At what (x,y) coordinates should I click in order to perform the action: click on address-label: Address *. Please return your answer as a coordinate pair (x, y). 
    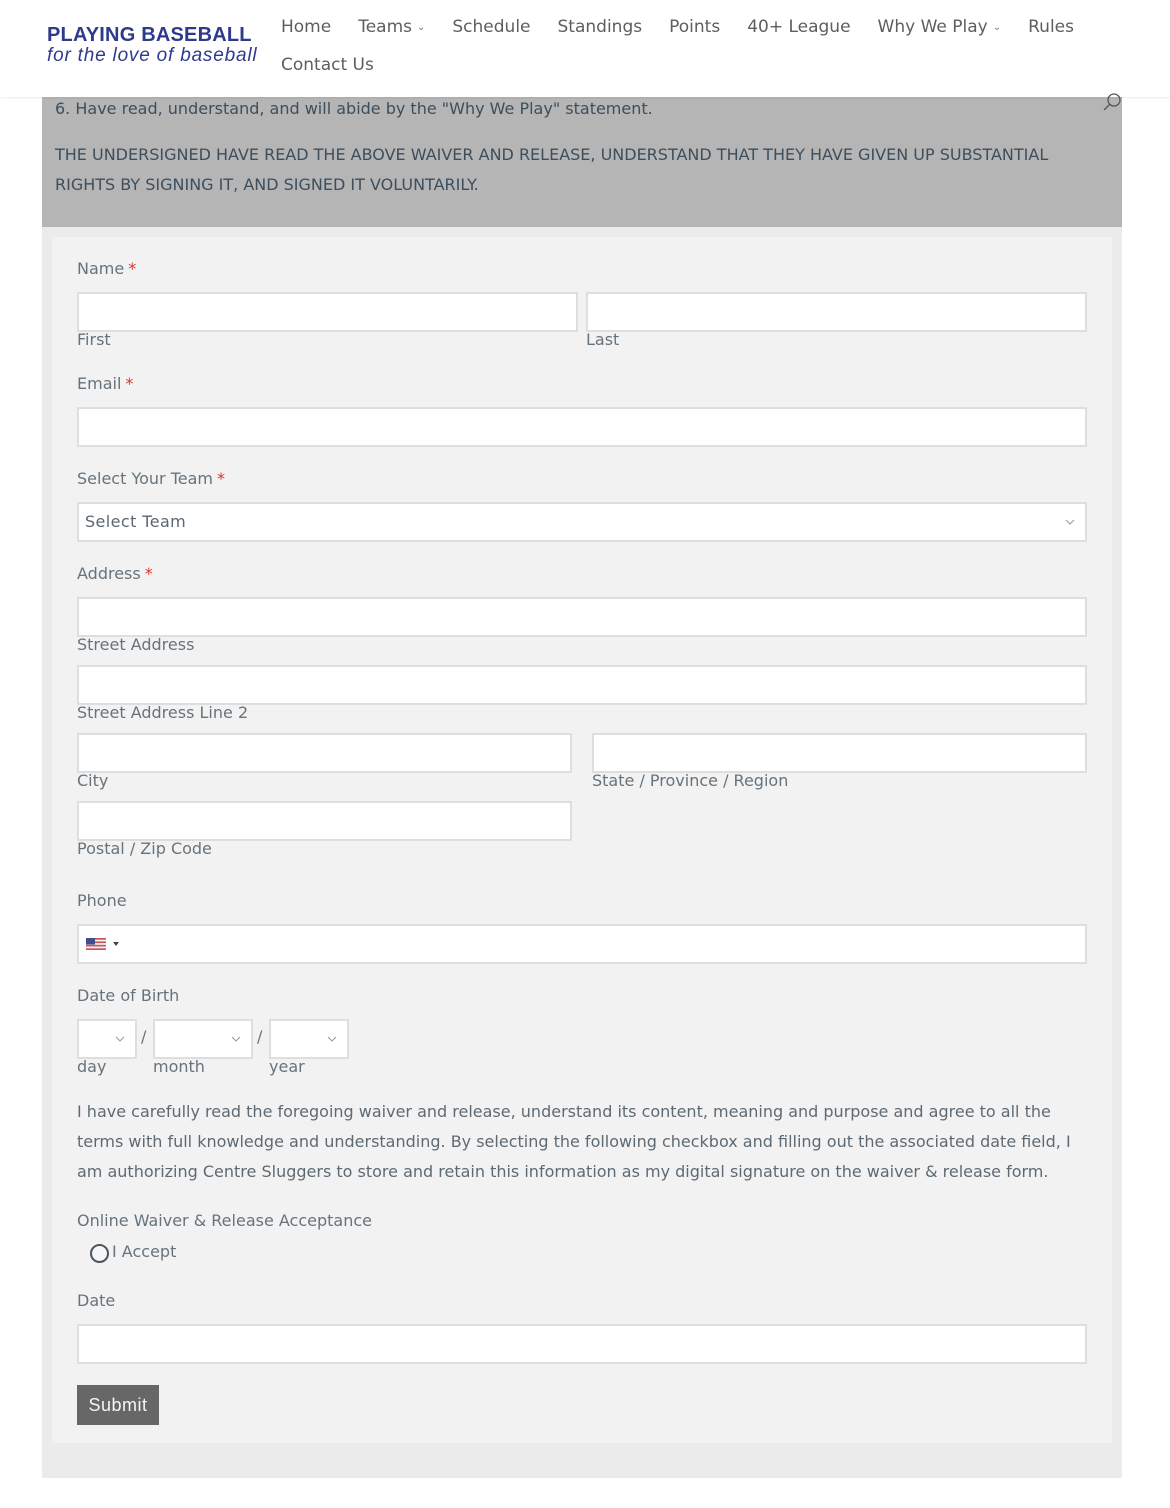
    Looking at the image, I should click on (115, 573).